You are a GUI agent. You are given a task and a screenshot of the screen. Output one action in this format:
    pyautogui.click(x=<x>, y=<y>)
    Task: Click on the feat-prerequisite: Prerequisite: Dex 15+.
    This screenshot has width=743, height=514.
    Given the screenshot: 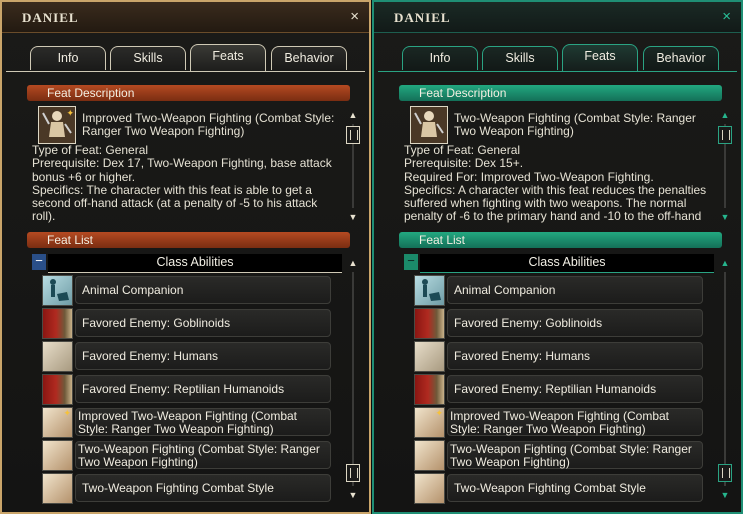 What is the action you would take?
    pyautogui.click(x=464, y=163)
    